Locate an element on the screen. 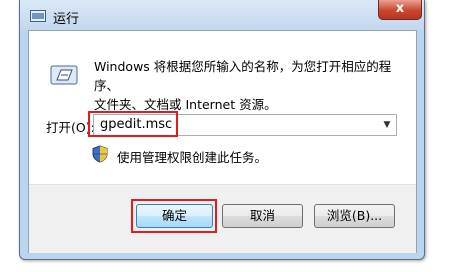 Image resolution: width=465 pixels, height=272 pixels. open-input-value: gpedit.msc is located at coordinates (136, 124).